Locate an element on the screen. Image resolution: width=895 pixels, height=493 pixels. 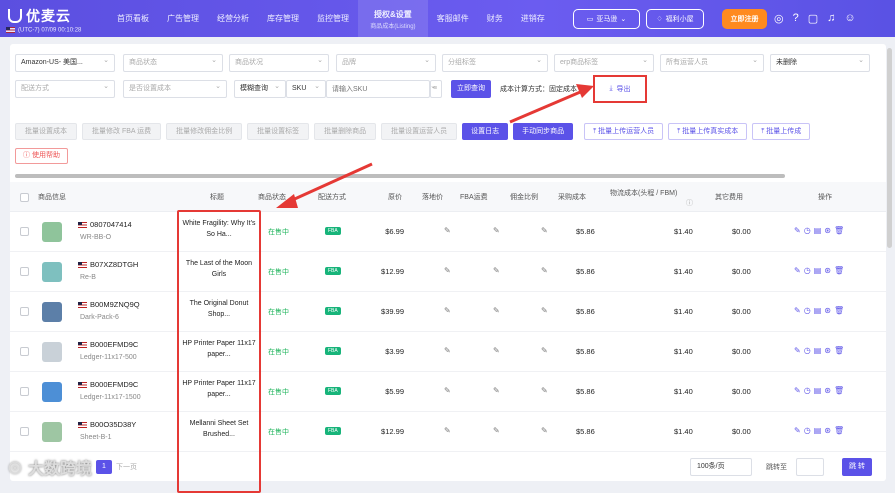
store-label: 亚马逊 is located at coordinates (607, 19).